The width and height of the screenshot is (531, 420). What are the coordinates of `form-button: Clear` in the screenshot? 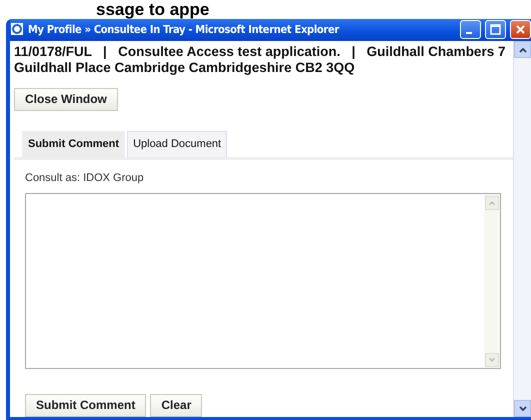 It's located at (176, 405).